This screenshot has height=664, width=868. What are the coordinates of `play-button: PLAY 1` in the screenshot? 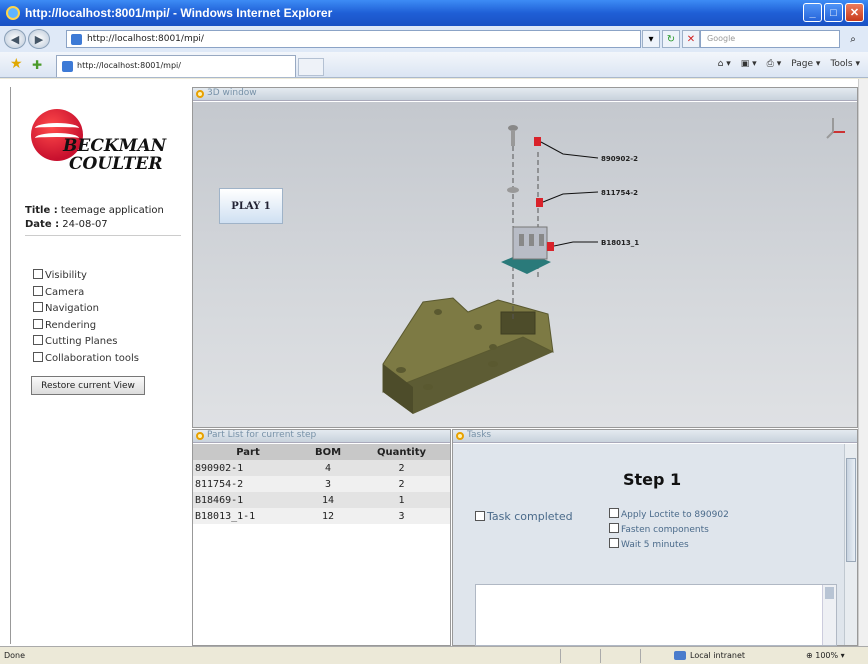 It's located at (251, 206).